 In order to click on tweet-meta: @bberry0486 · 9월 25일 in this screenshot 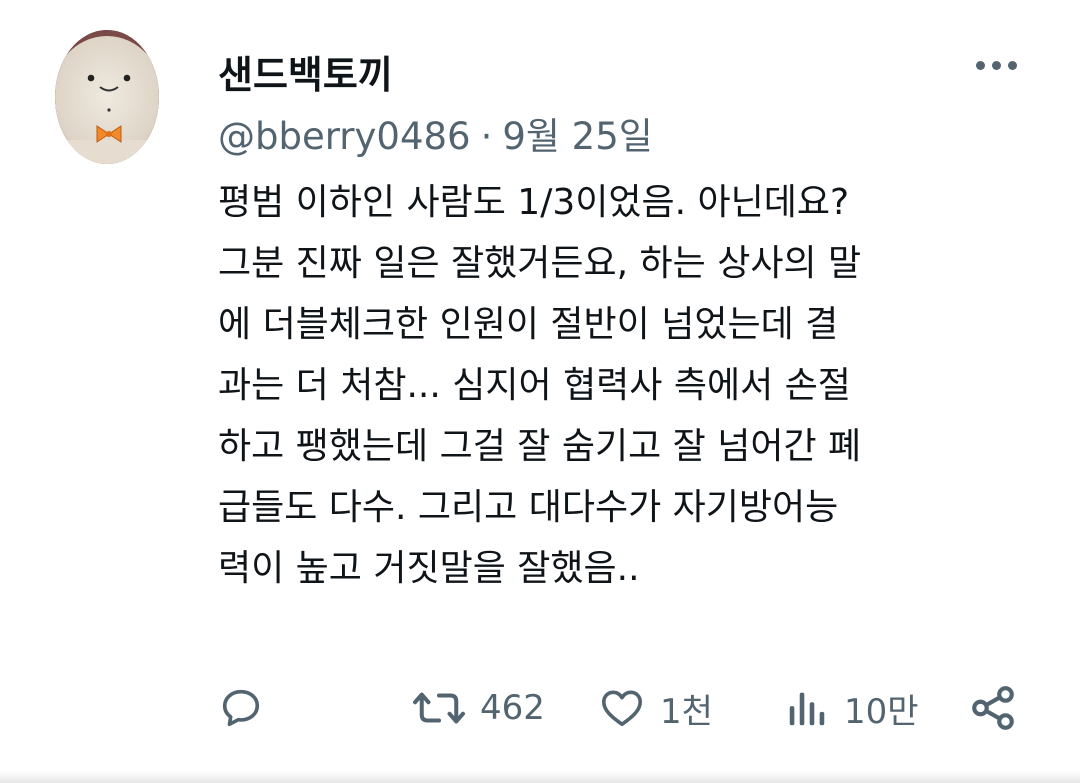, I will do `click(435, 133)`.